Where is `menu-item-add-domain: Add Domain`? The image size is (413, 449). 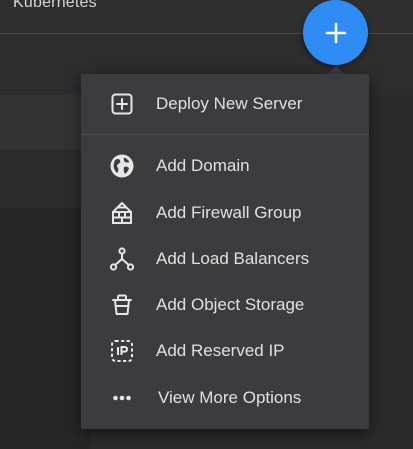
menu-item-add-domain: Add Domain is located at coordinates (225, 166).